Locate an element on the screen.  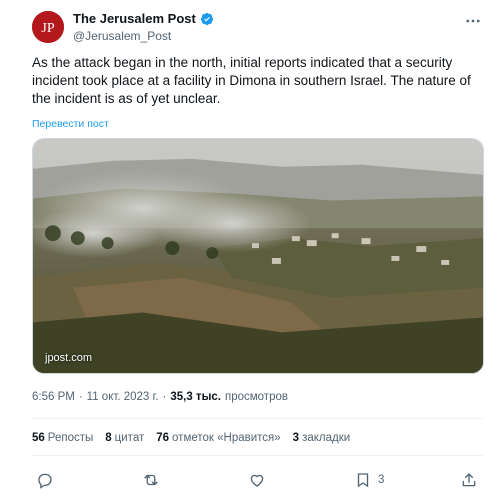
reposts-label: Репосты is located at coordinates (70, 438).